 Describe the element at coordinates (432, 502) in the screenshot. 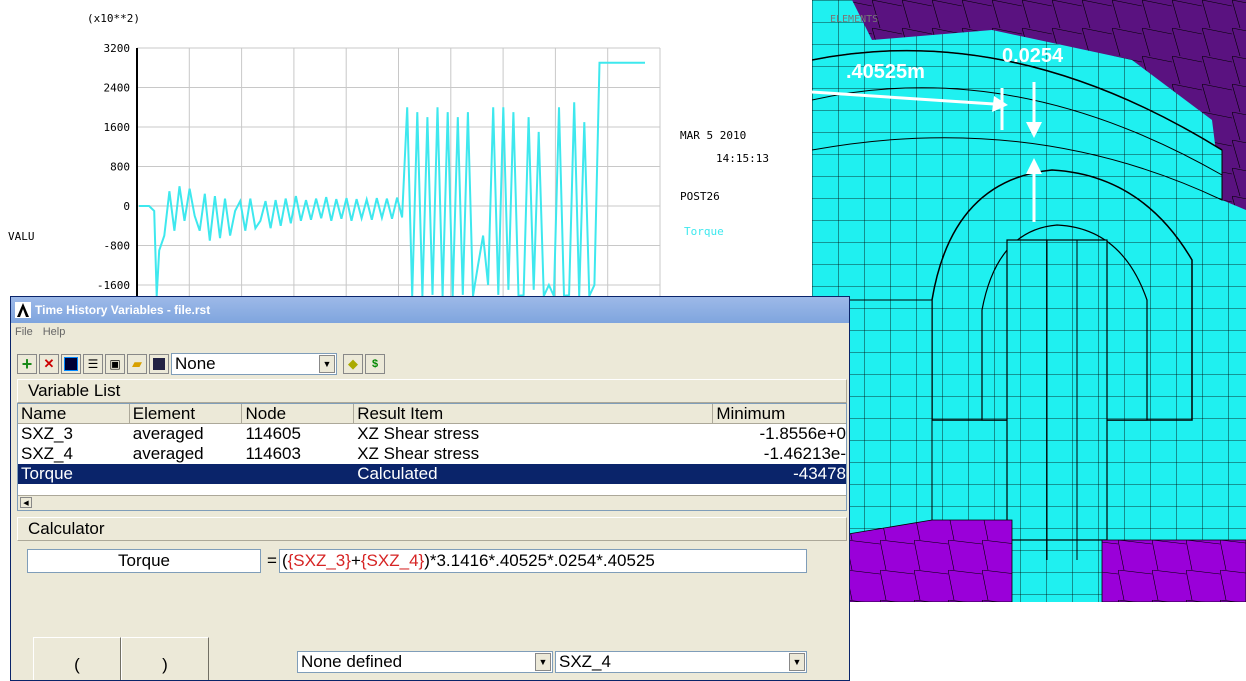

I see `horizontal-scrollbar: ◀` at that location.